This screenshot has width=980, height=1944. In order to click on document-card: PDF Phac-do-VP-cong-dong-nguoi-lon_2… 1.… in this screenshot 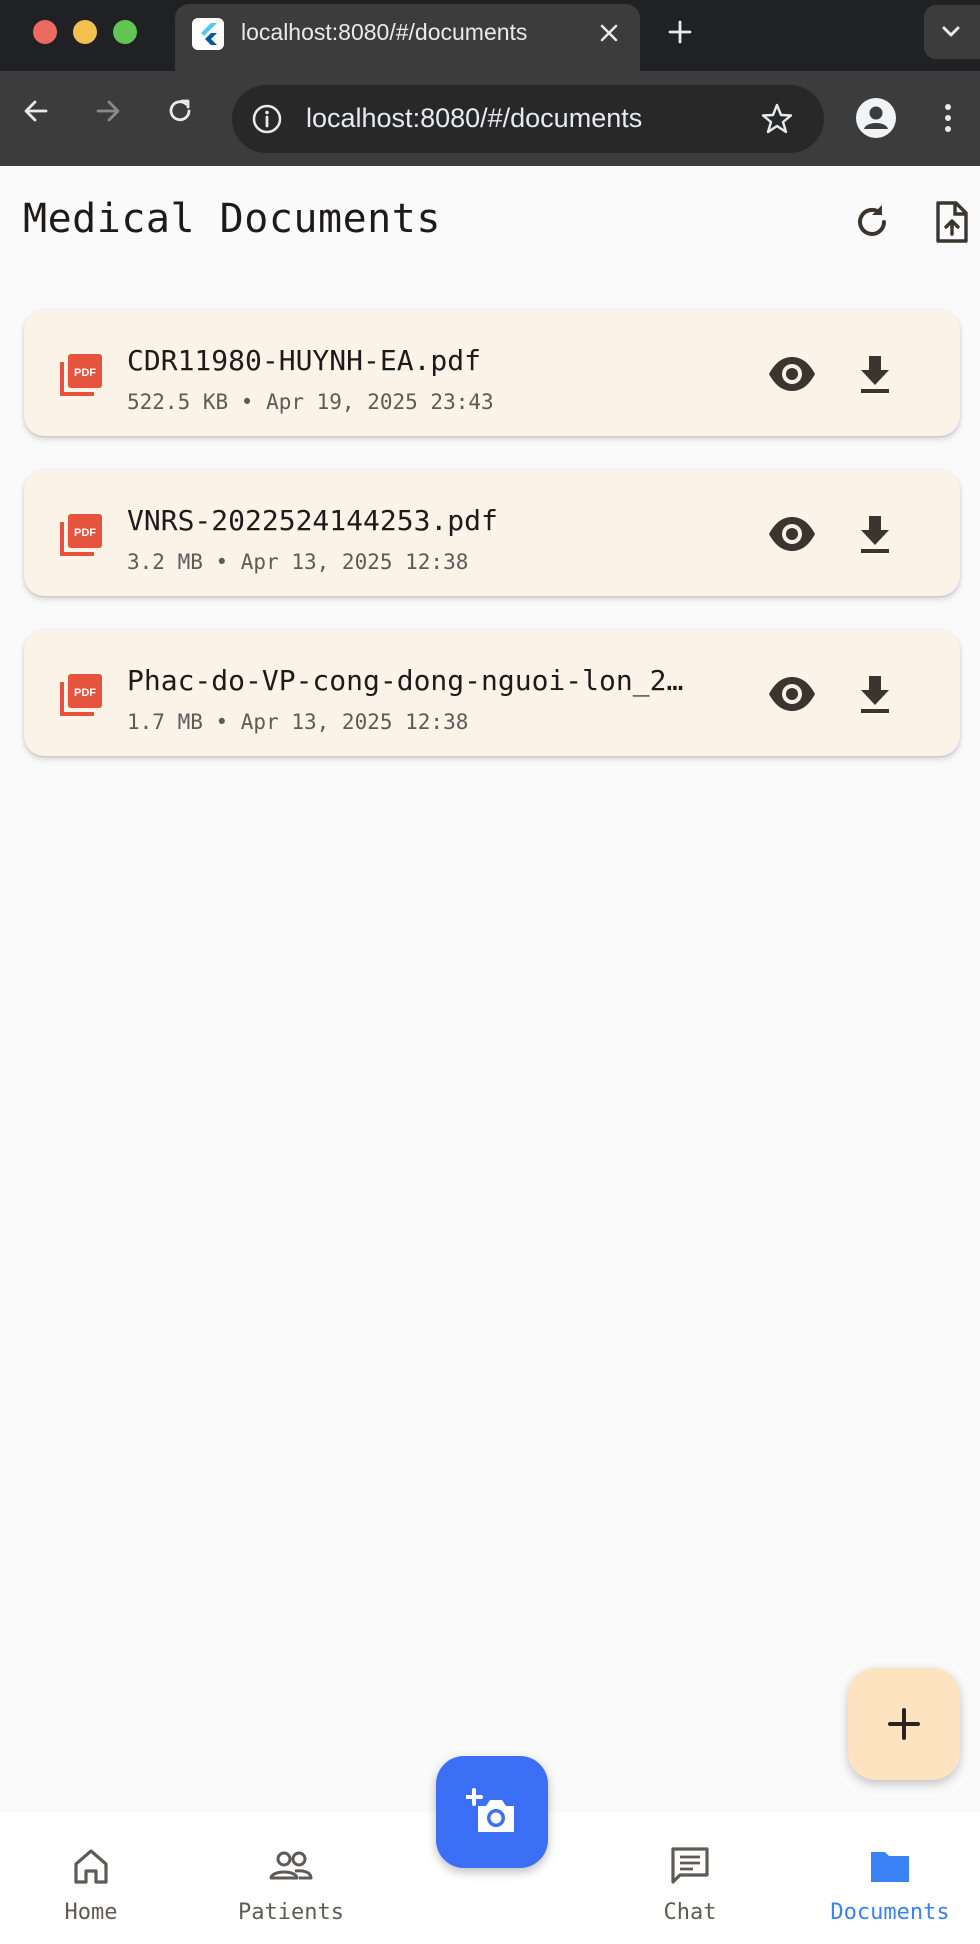, I will do `click(492, 693)`.